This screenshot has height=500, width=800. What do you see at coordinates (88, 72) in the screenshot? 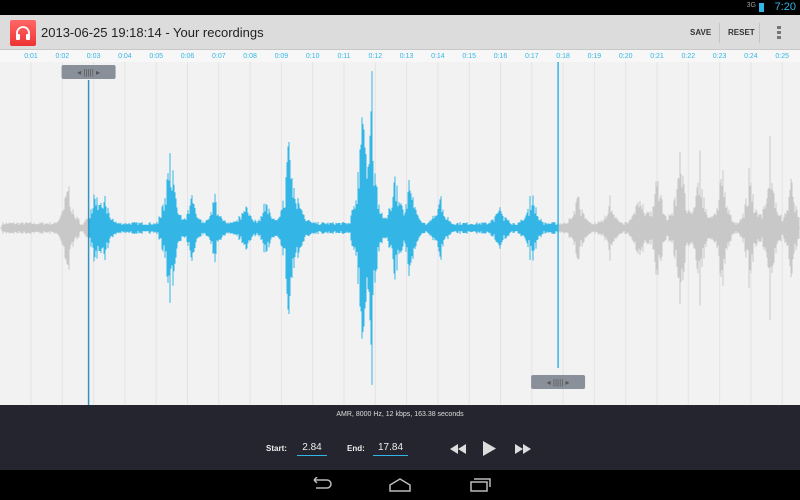
I see `start-marker-handle-grip-icon: ◂ ||||| ▸` at bounding box center [88, 72].